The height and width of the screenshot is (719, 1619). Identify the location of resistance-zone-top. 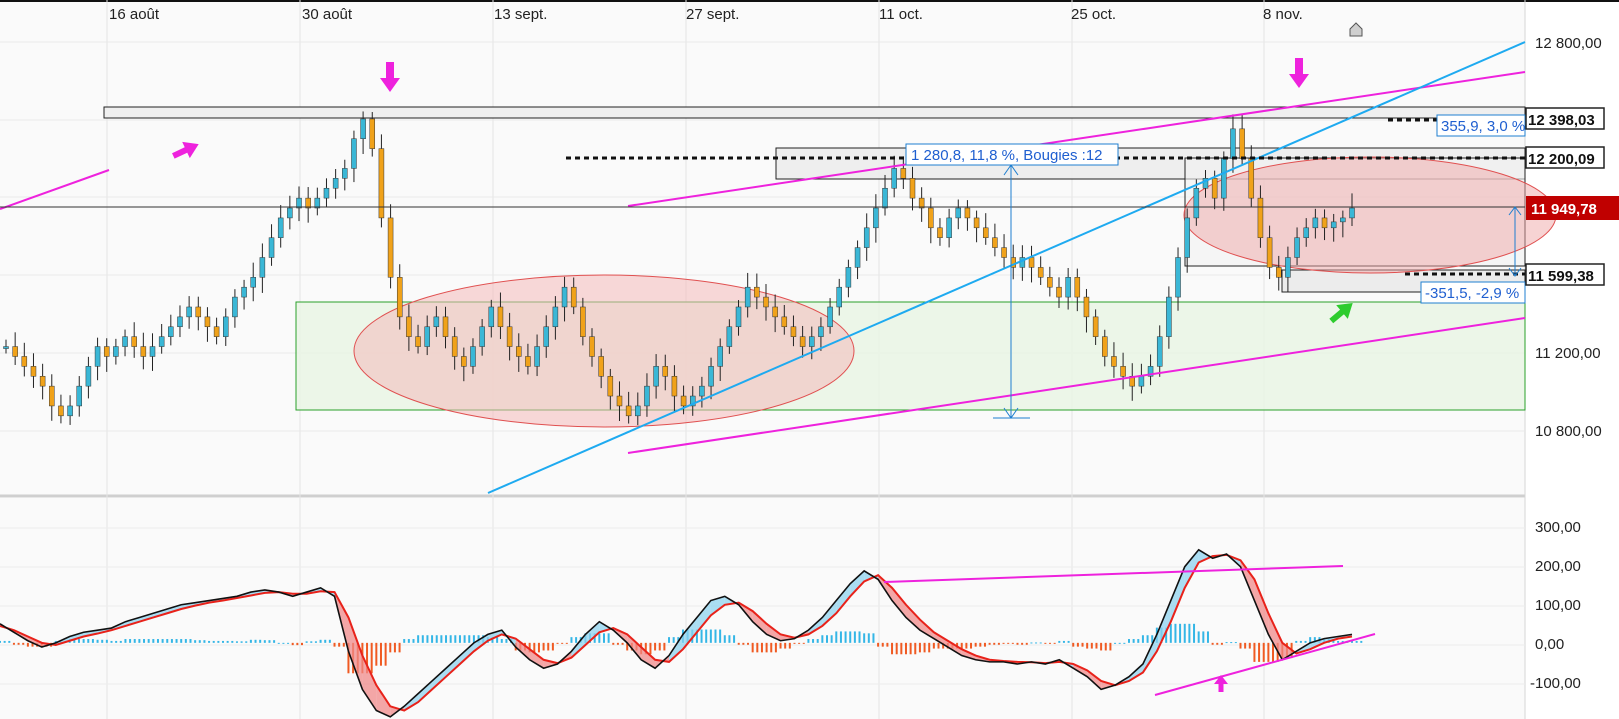
(814, 112).